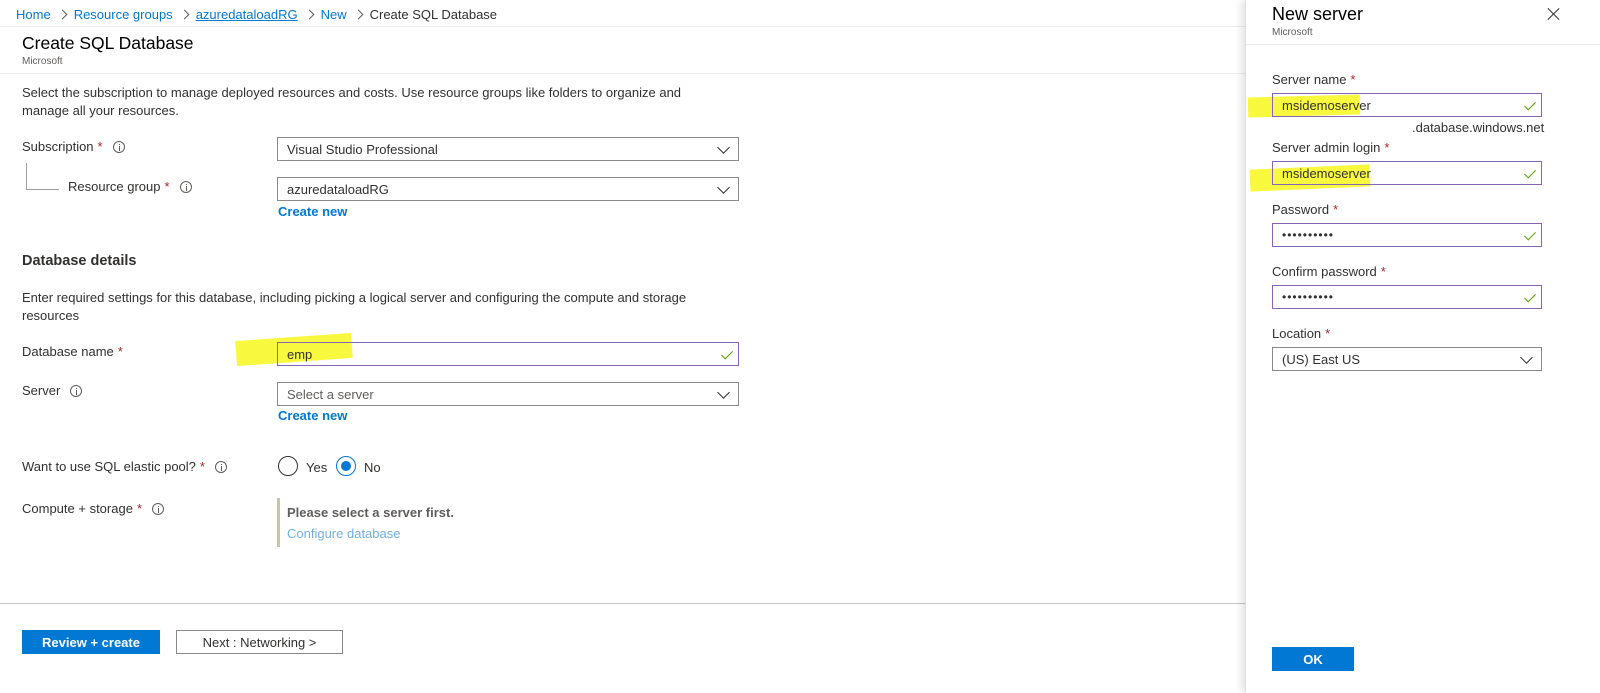 The width and height of the screenshot is (1600, 693). What do you see at coordinates (1407, 359) in the screenshot?
I see `location-dropdown: (US) East US` at bounding box center [1407, 359].